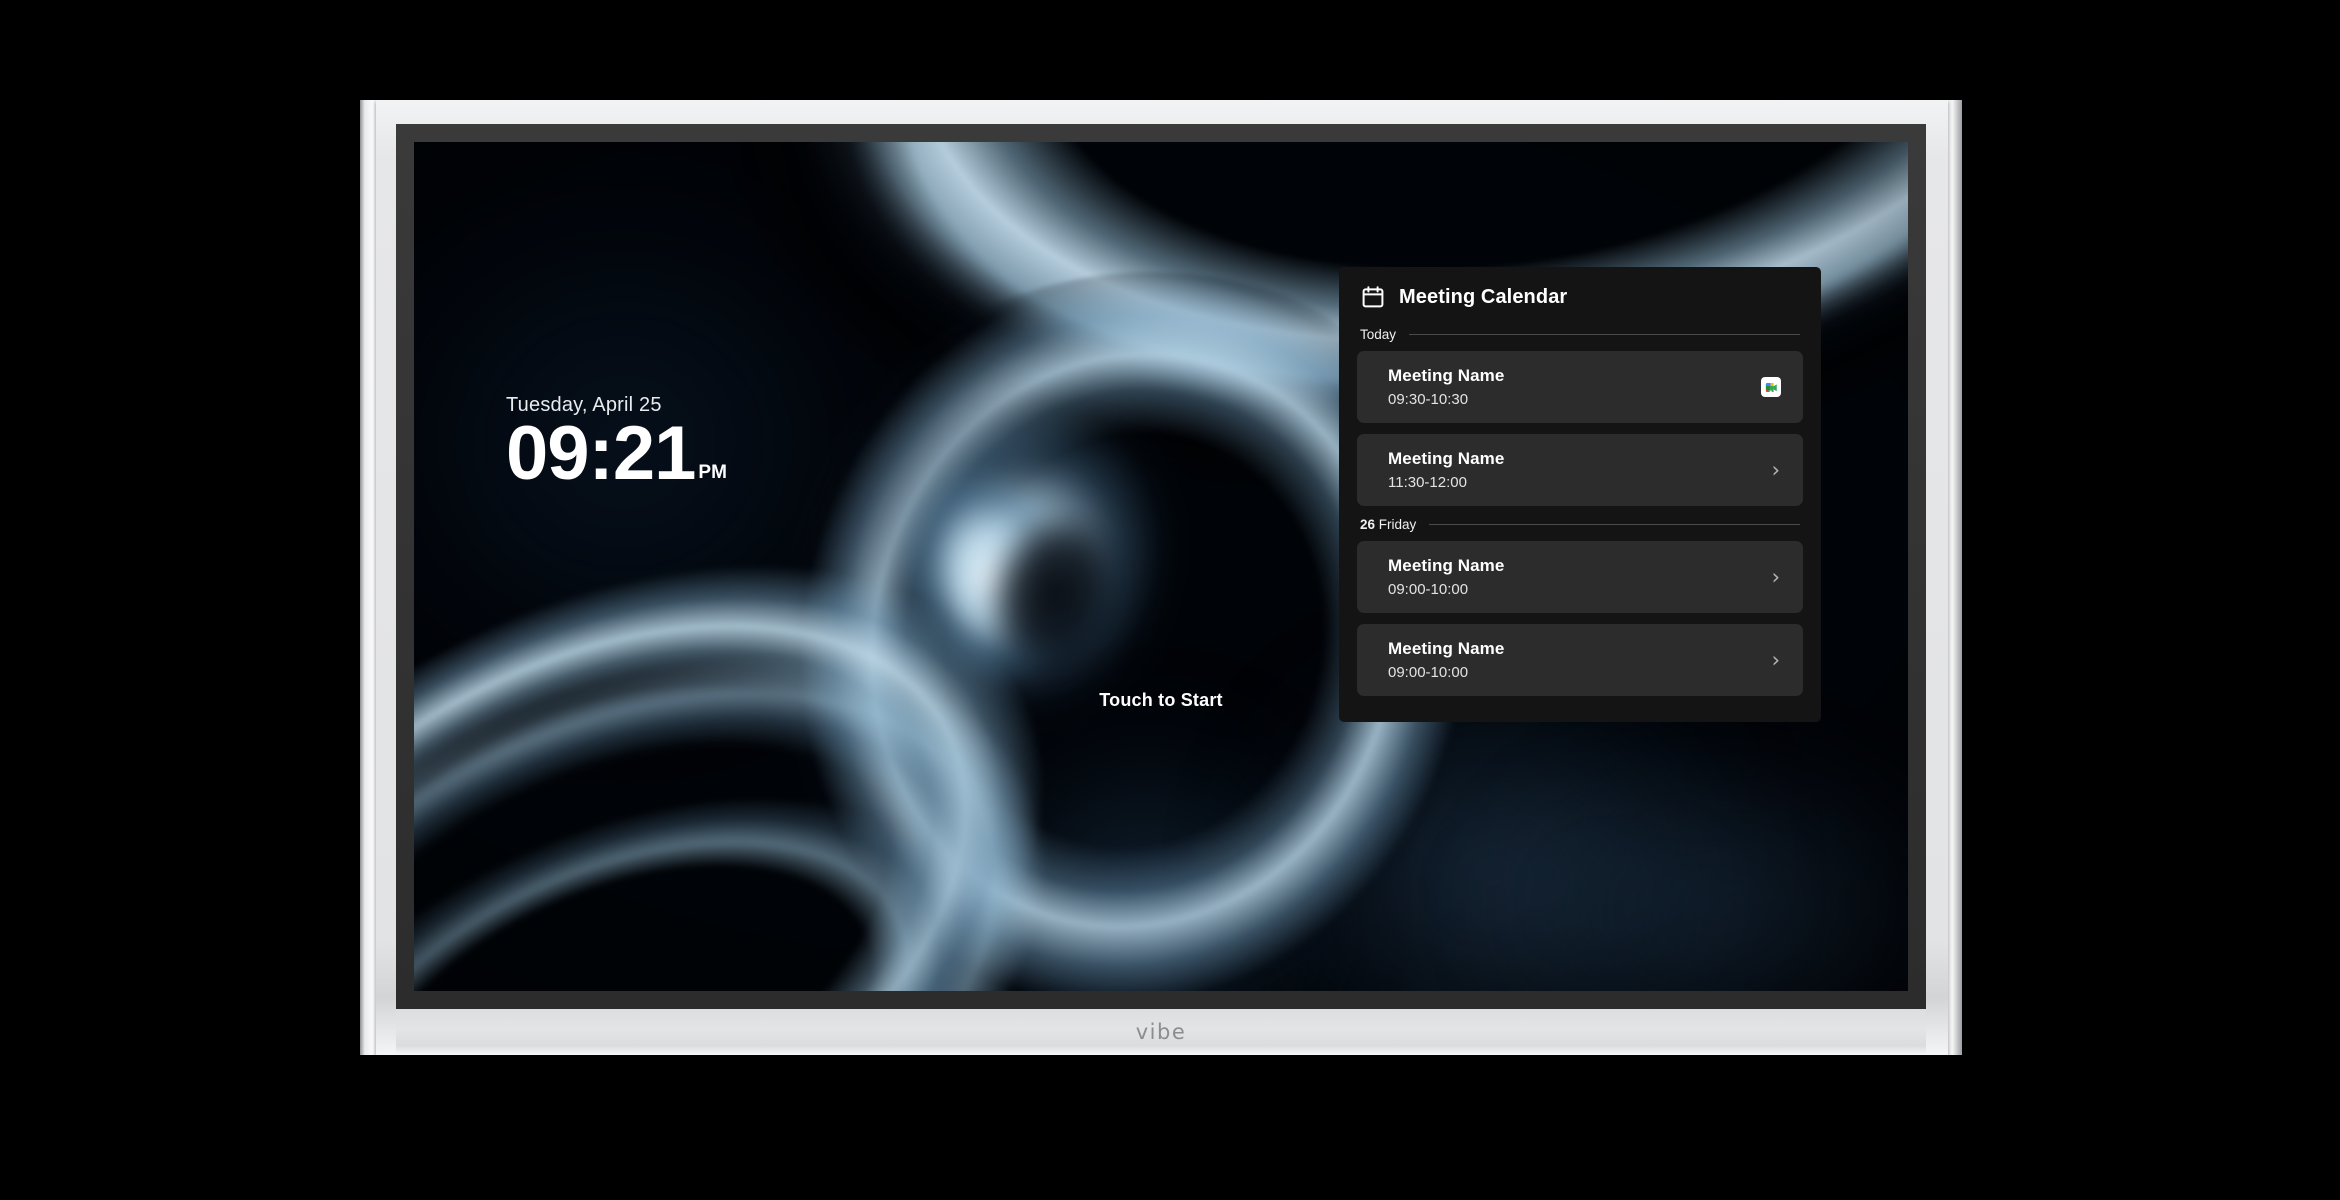  I want to click on clock-time-row: 09:21 PM, so click(616, 453).